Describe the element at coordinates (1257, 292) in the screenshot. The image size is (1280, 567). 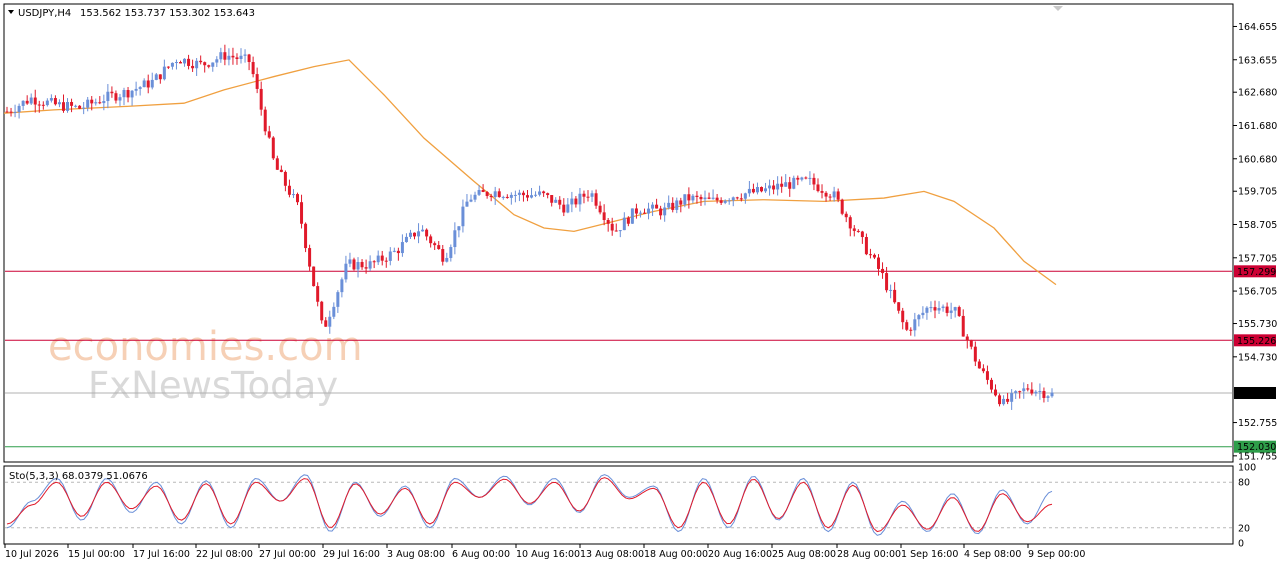
I see `y-tick-label: 156.705` at that location.